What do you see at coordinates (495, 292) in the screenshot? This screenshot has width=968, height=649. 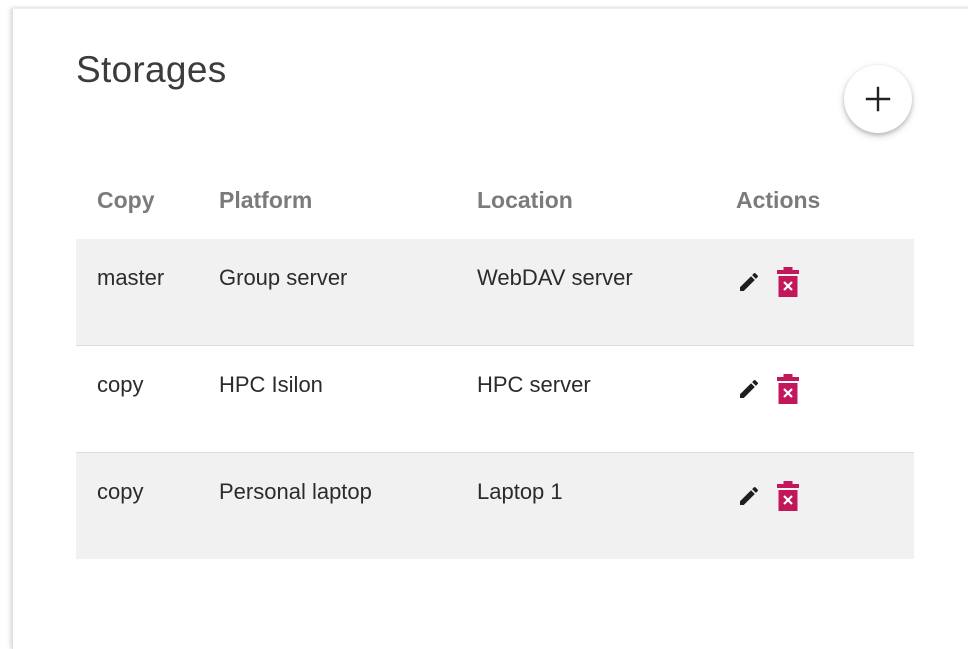 I see `table-row: master Group server WebDAV server` at bounding box center [495, 292].